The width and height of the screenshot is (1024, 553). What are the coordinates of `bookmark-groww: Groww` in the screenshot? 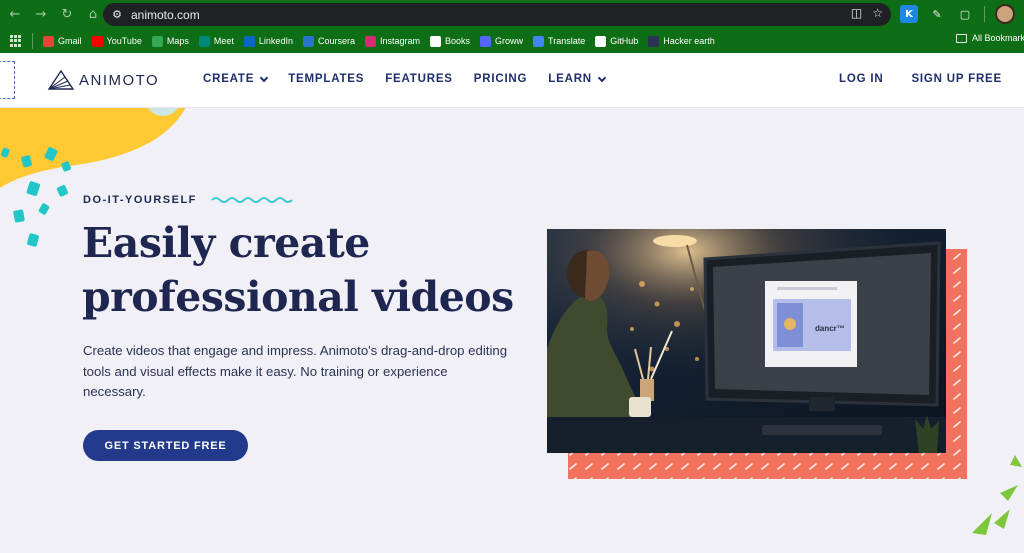 It's located at (502, 41).